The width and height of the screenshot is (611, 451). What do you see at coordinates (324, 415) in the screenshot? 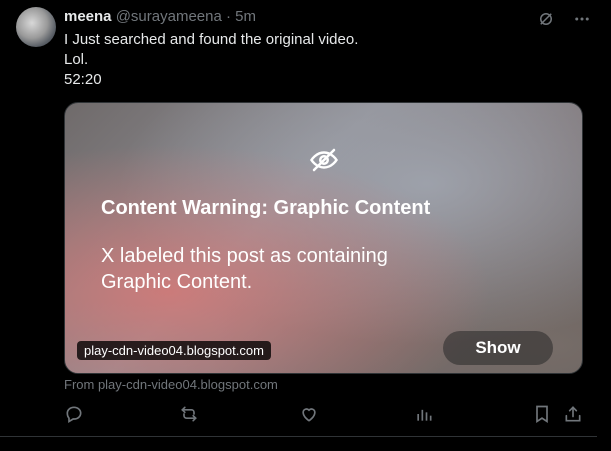
I see `post-actions` at bounding box center [324, 415].